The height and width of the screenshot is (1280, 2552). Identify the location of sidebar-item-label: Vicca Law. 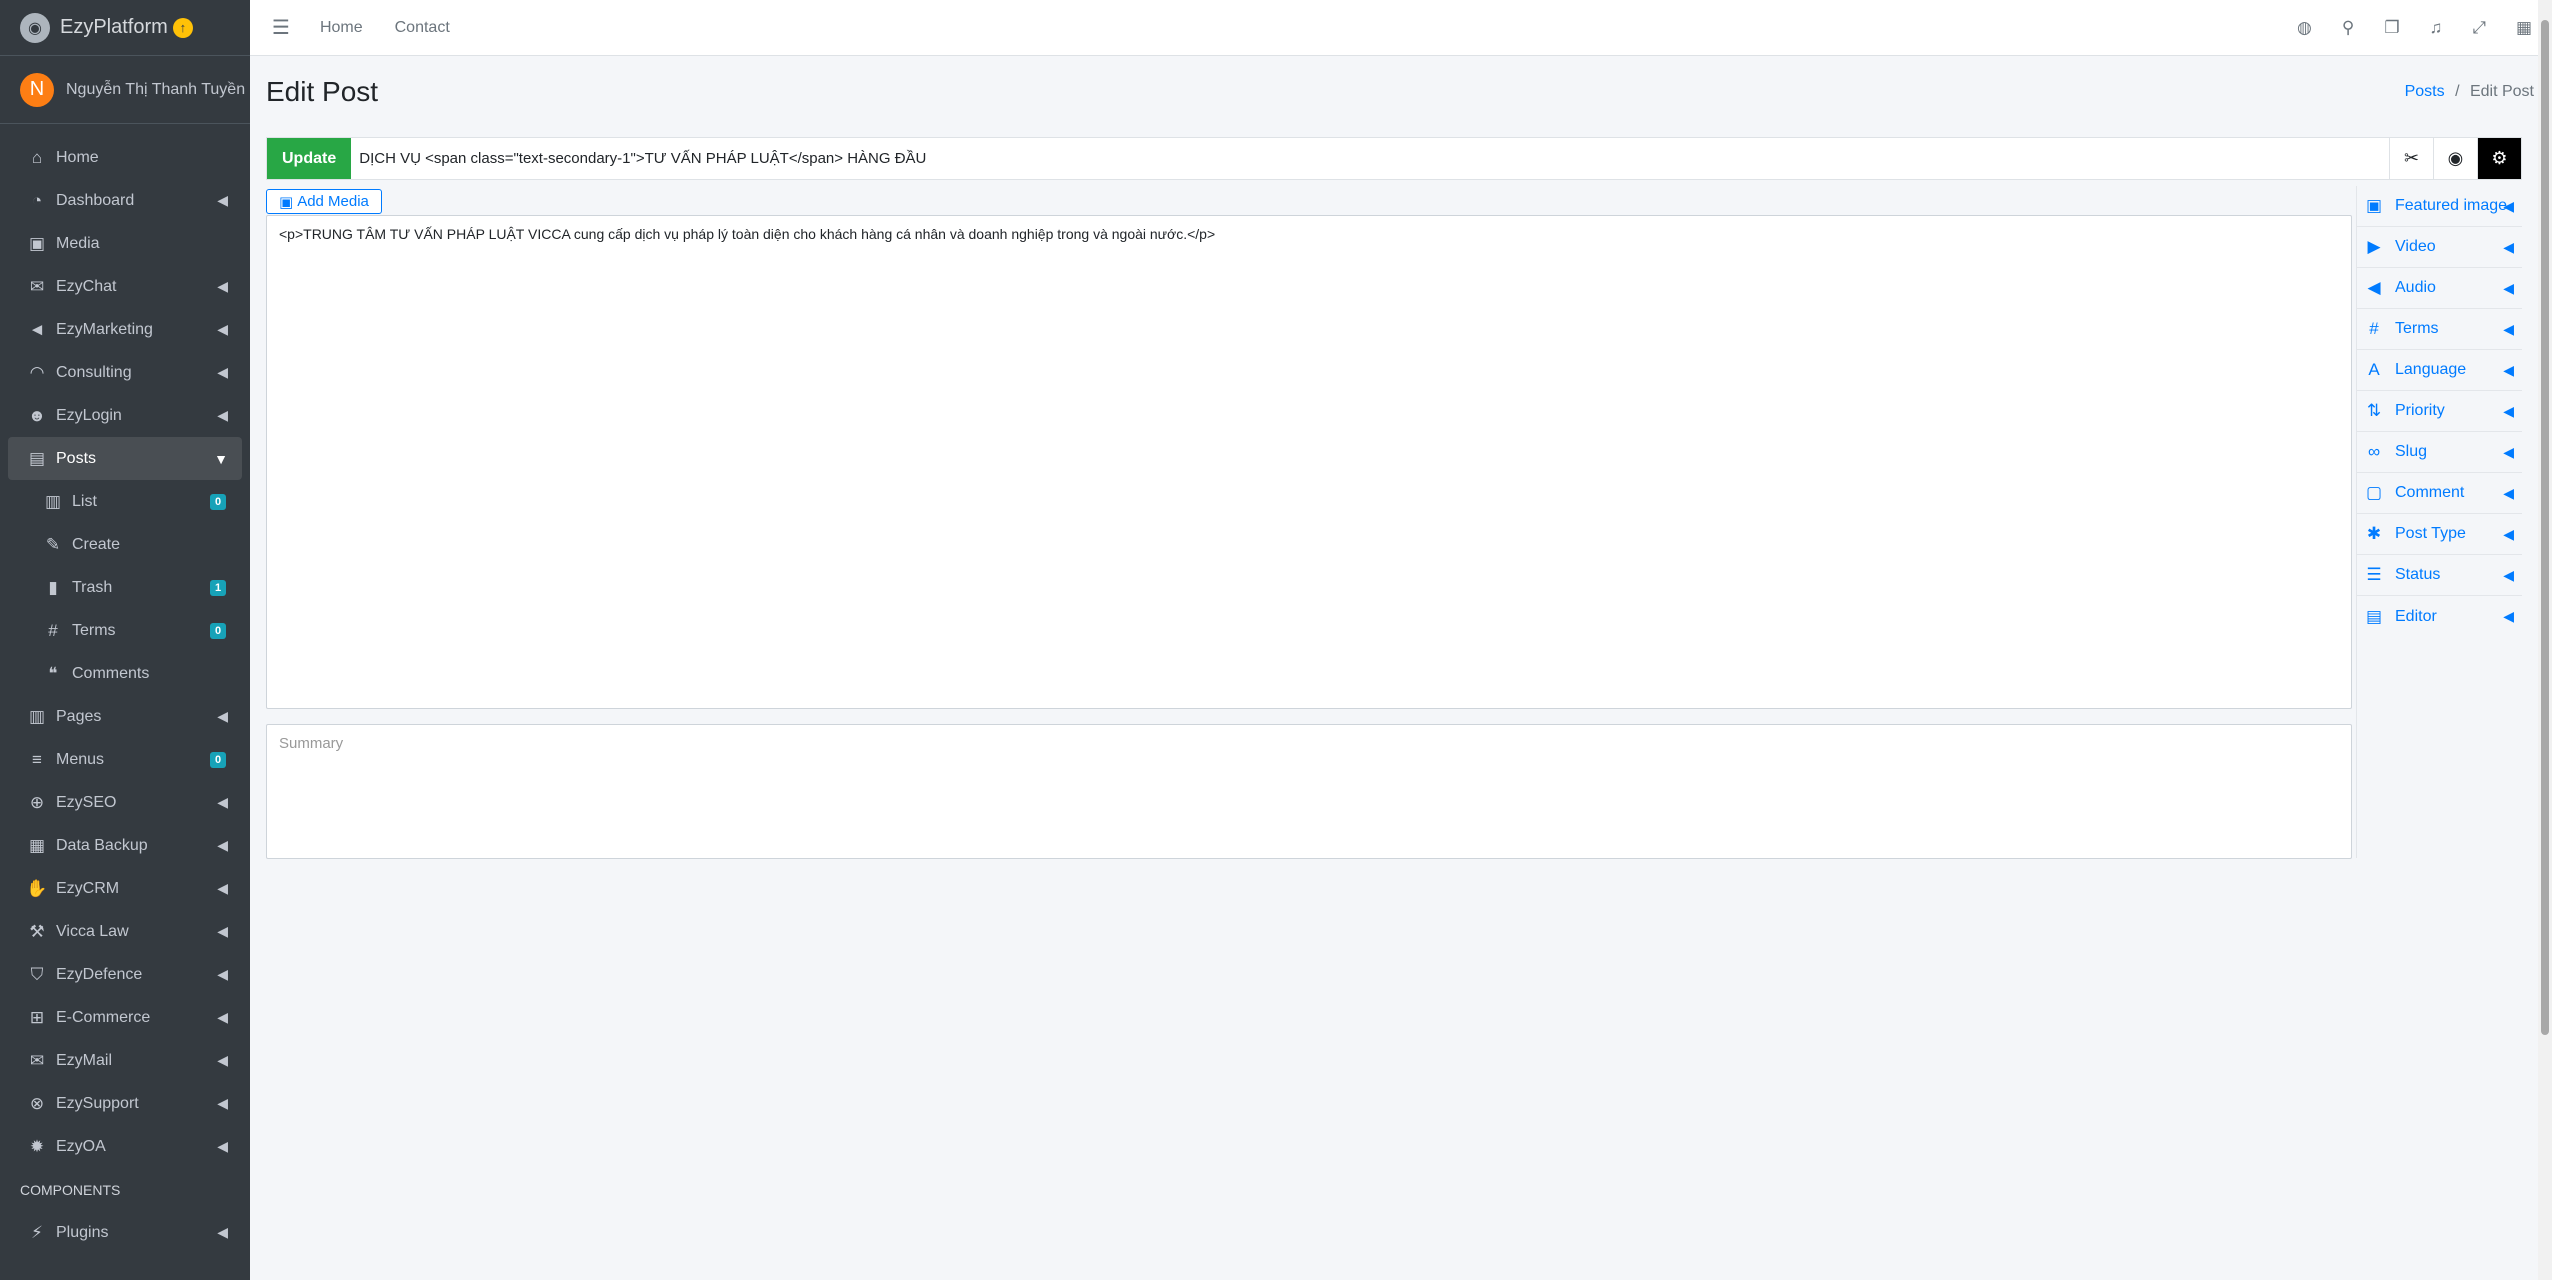
(92, 931).